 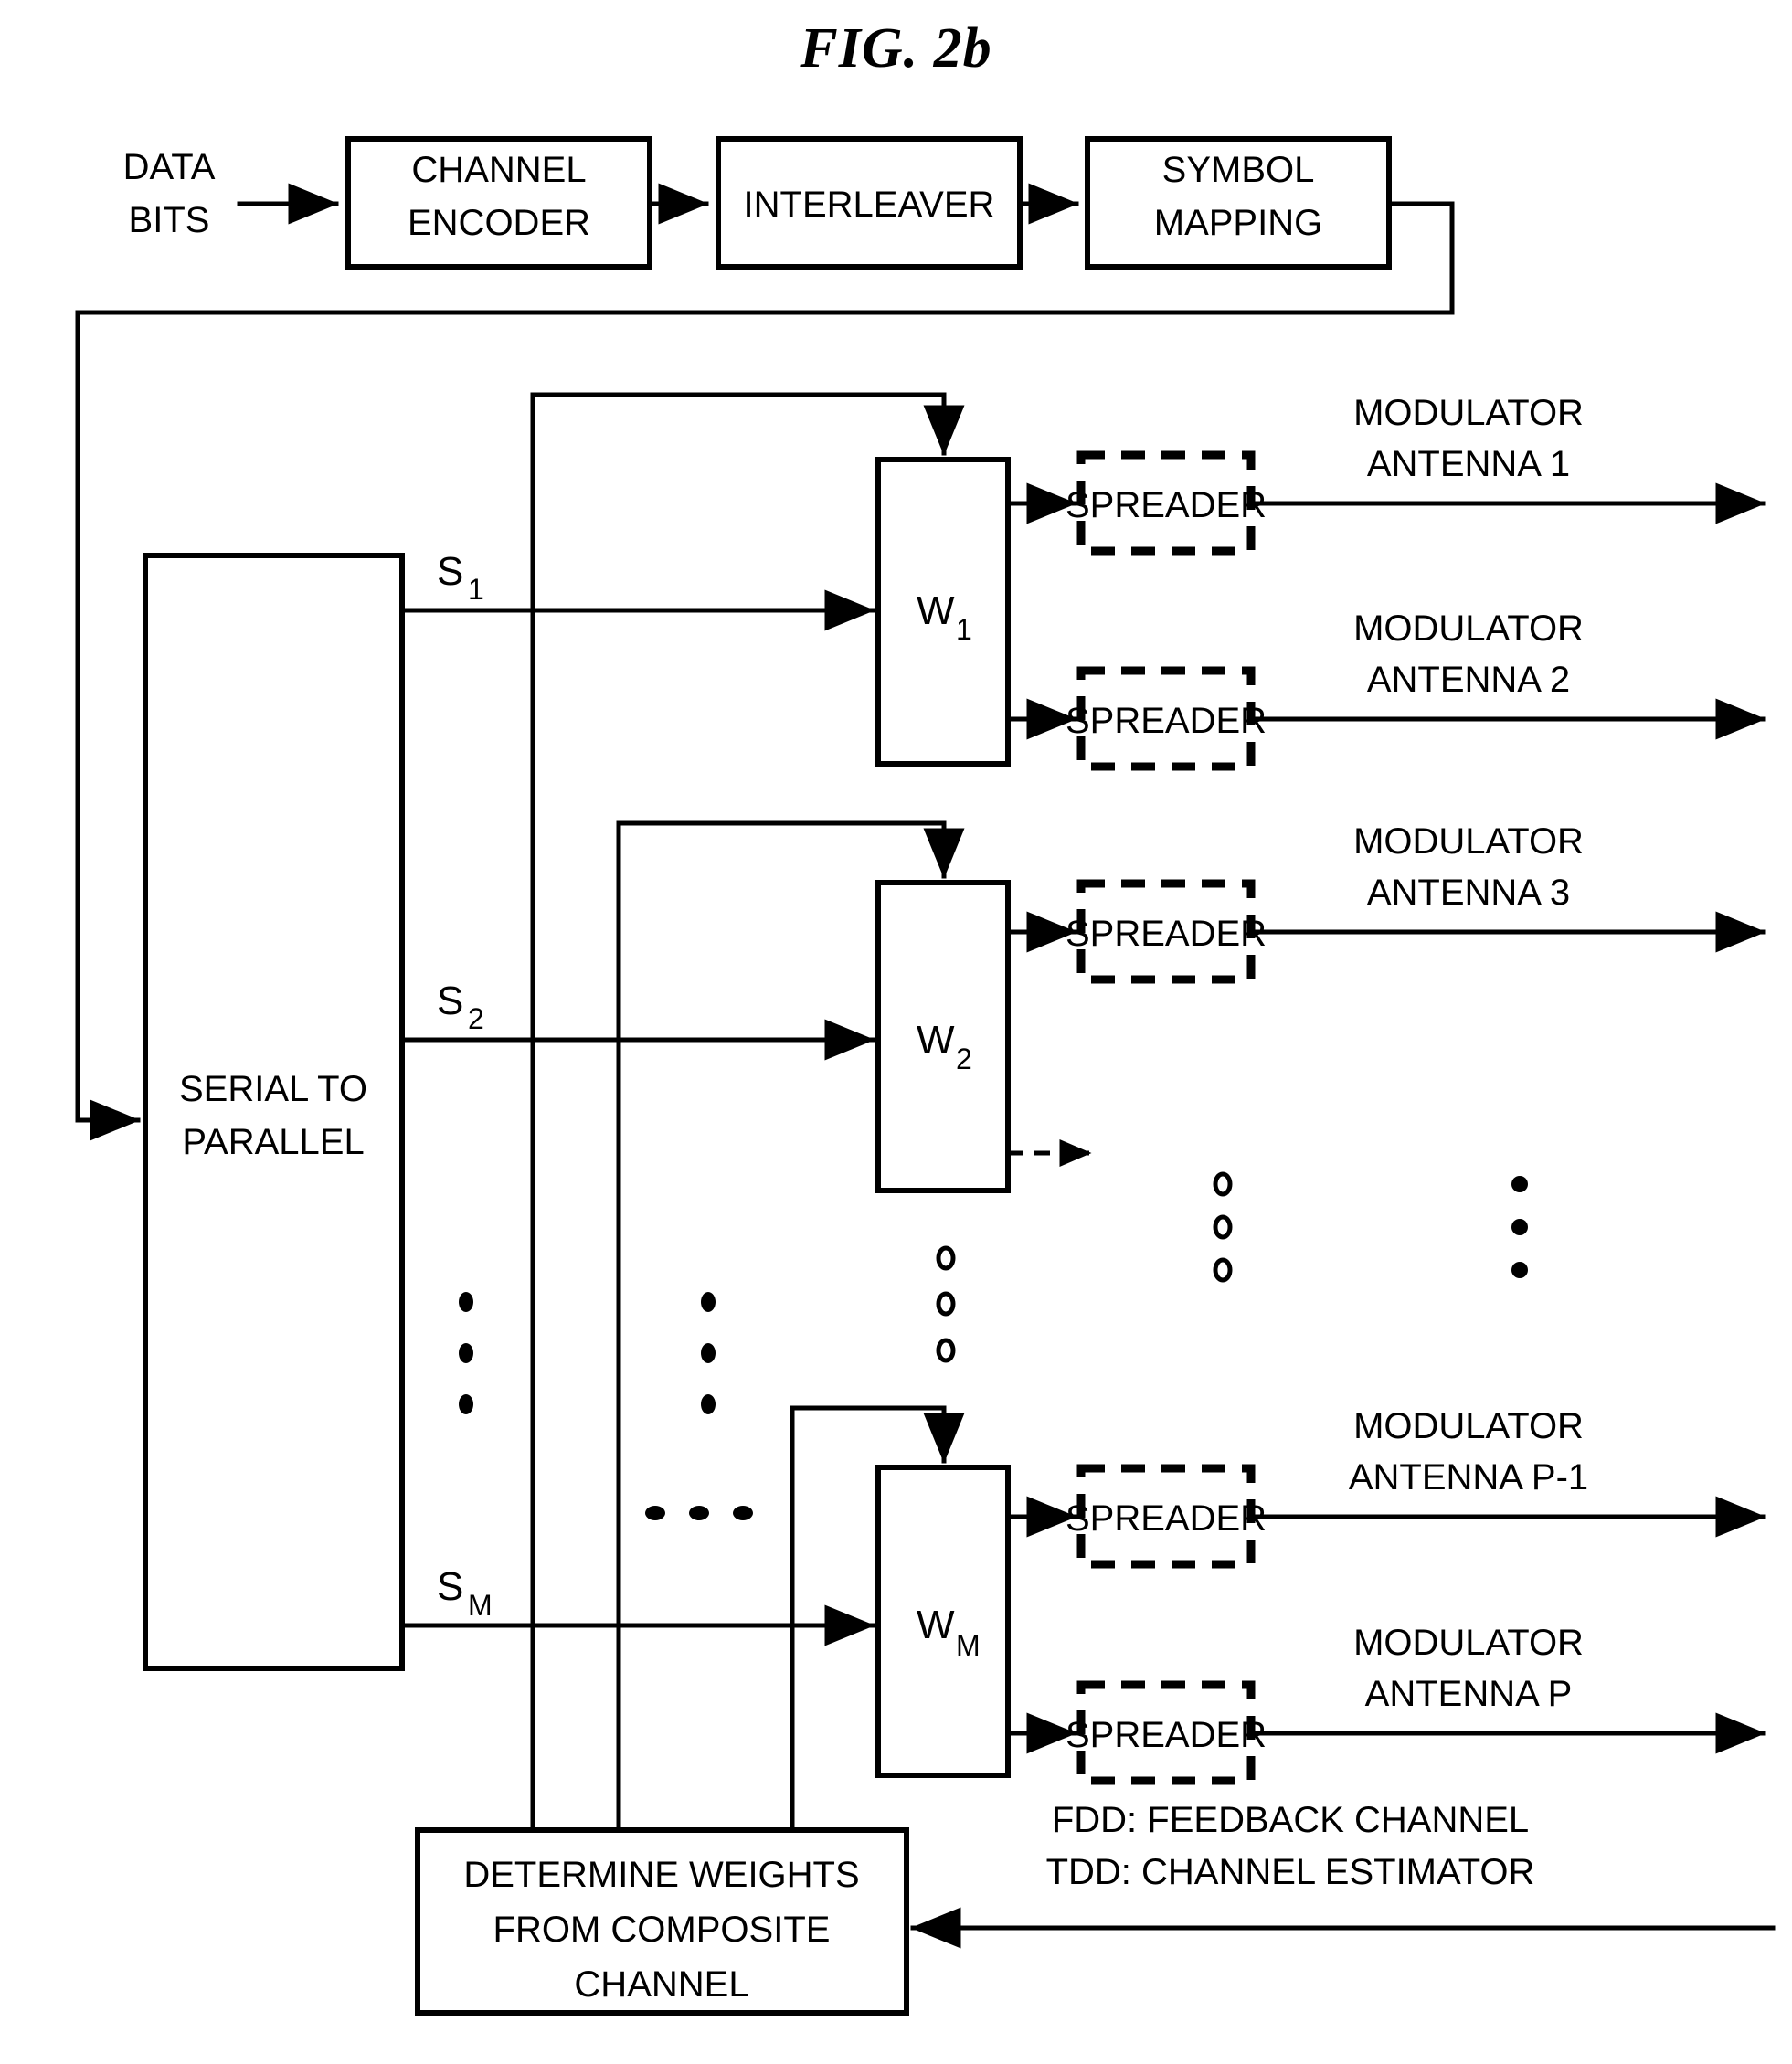 What do you see at coordinates (499, 223) in the screenshot?
I see `channel-encoder-label-line2: ENCODER` at bounding box center [499, 223].